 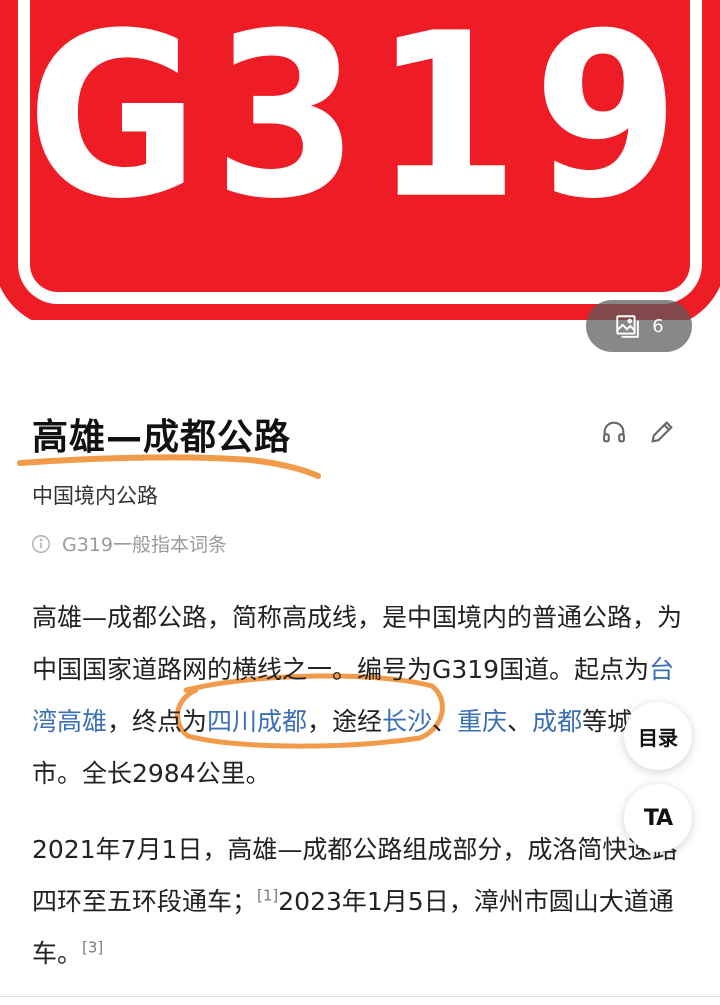 What do you see at coordinates (662, 432) in the screenshot?
I see `pencil-icon` at bounding box center [662, 432].